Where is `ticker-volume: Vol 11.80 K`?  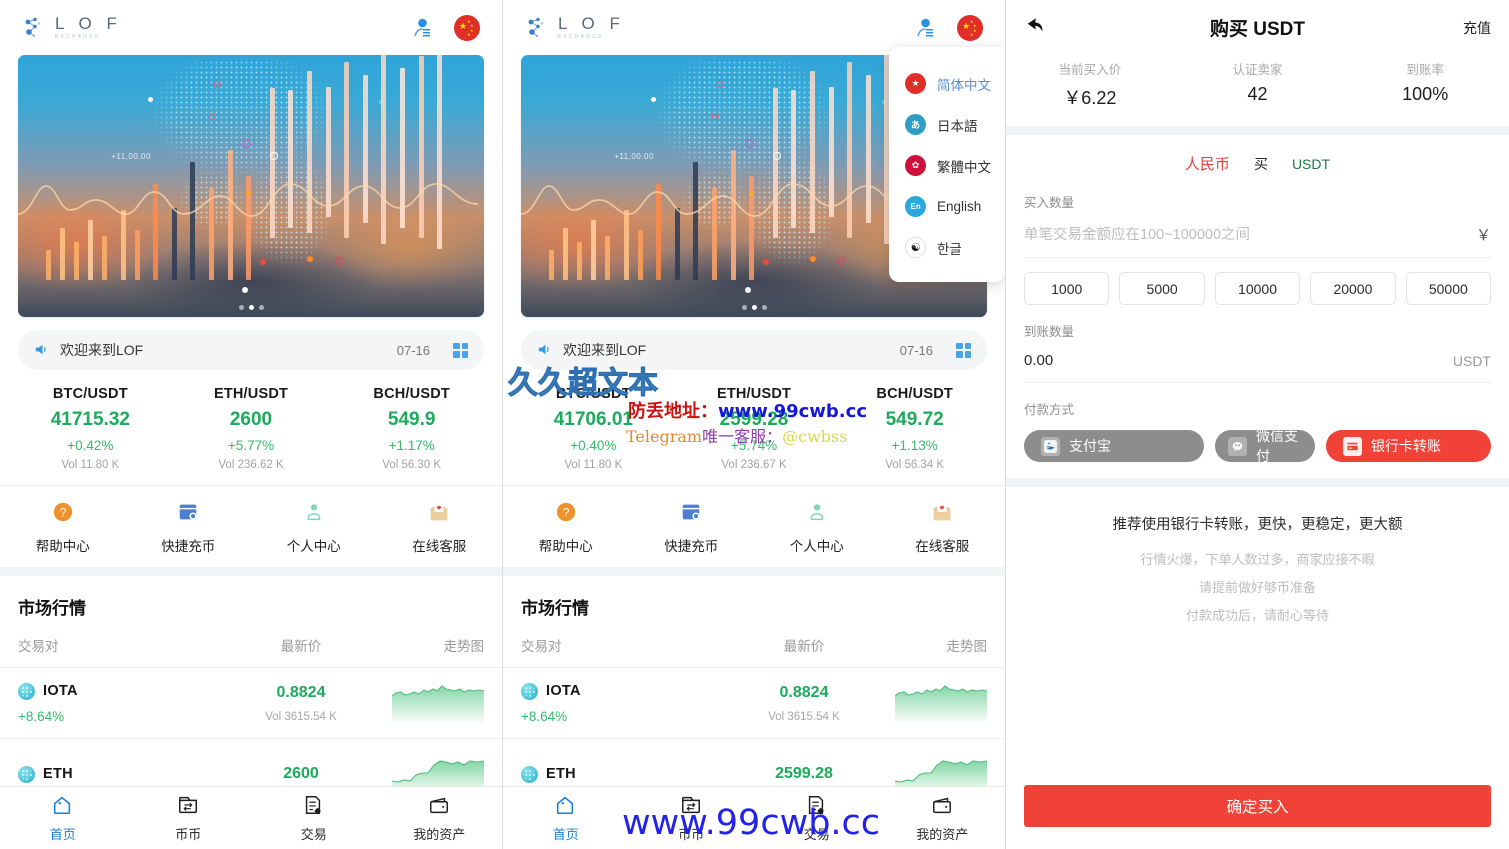 ticker-volume: Vol 11.80 K is located at coordinates (593, 465).